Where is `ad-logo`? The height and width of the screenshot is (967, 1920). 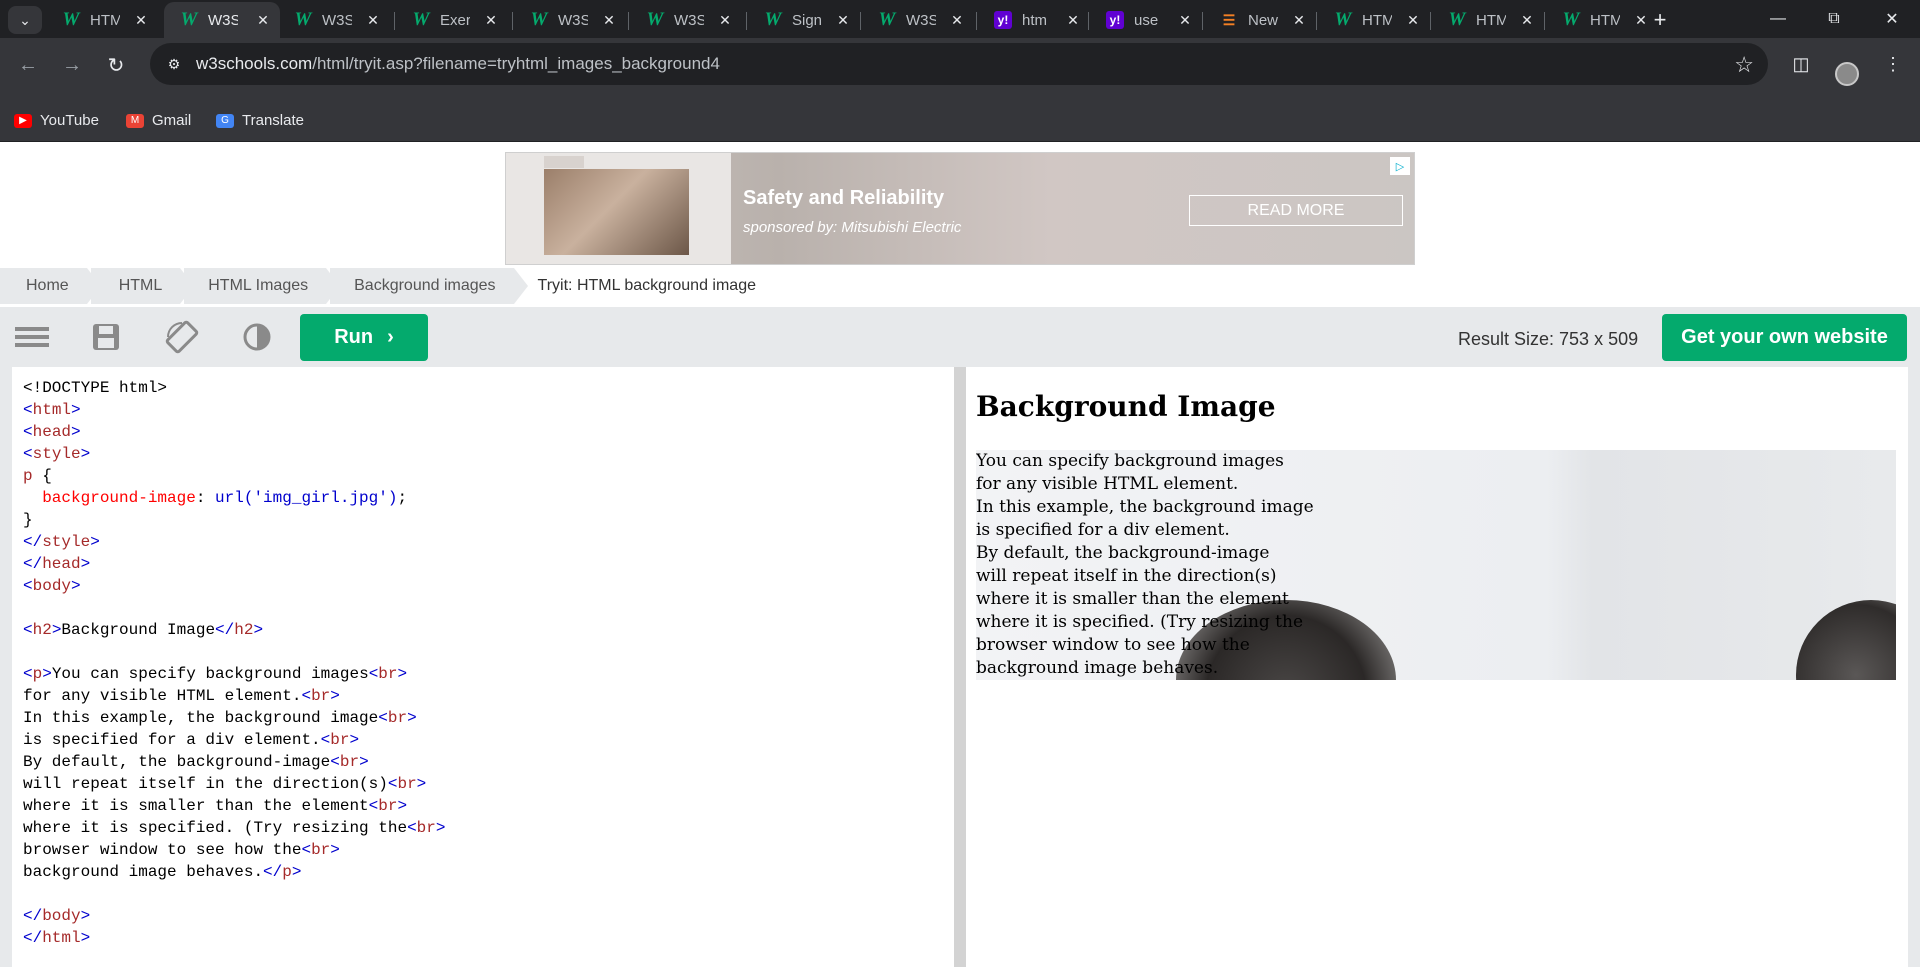
ad-logo is located at coordinates (564, 162).